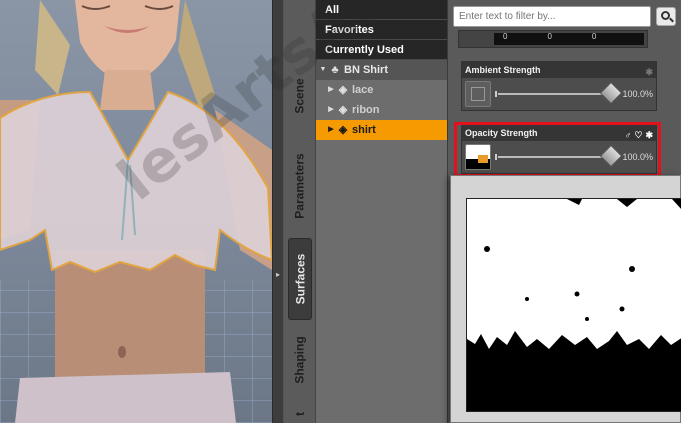 Image resolution: width=681 pixels, height=423 pixels. What do you see at coordinates (554, 94) in the screenshot?
I see `ambient-slider` at bounding box center [554, 94].